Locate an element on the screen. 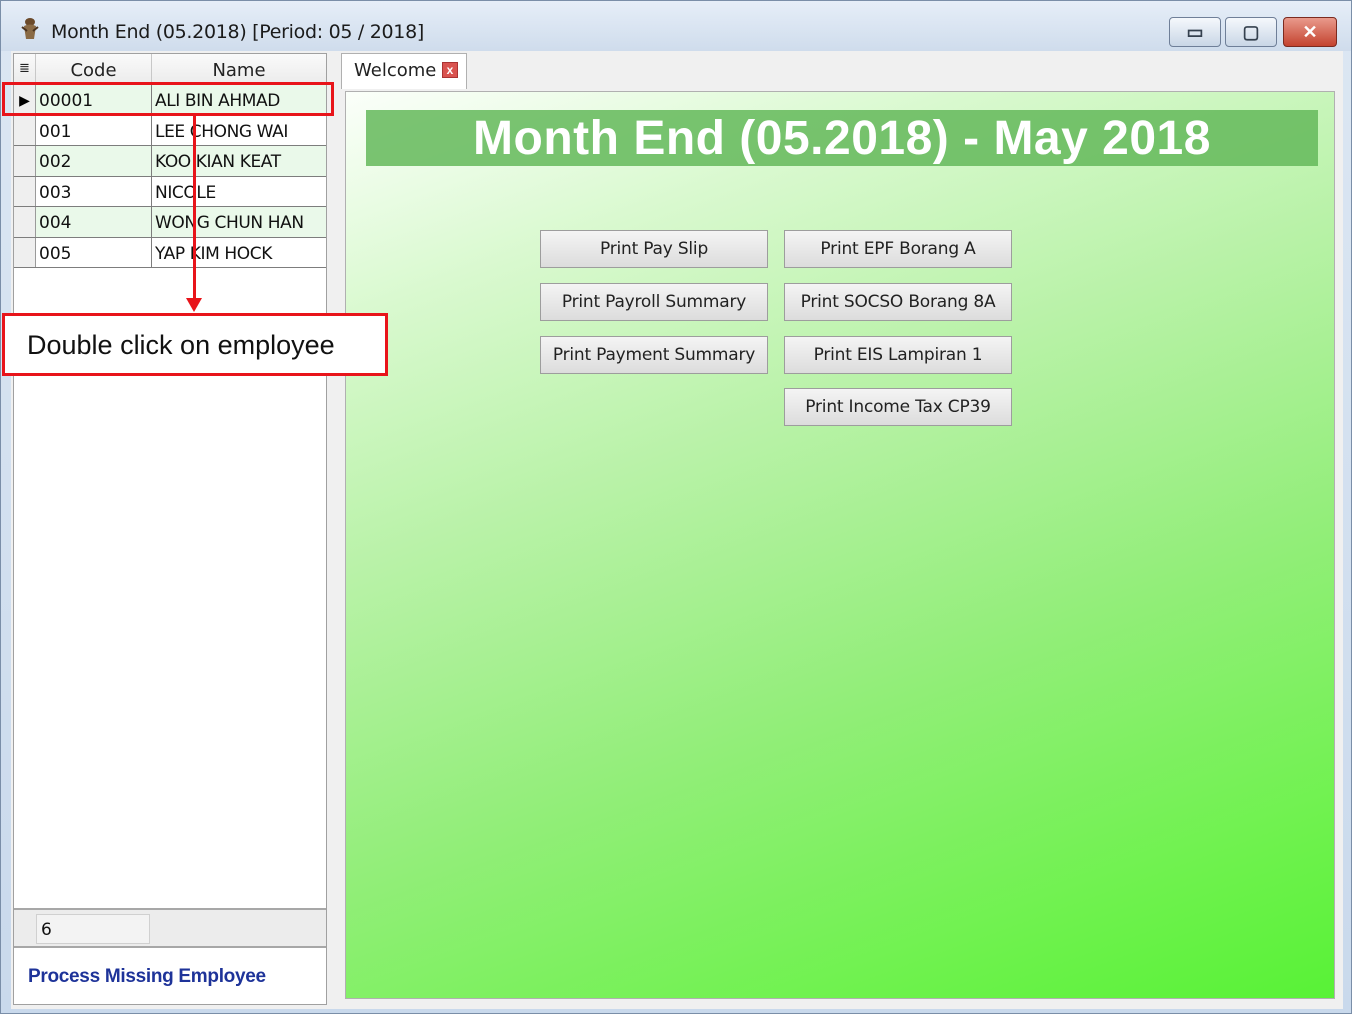  arrow-down-icon is located at coordinates (194, 305).